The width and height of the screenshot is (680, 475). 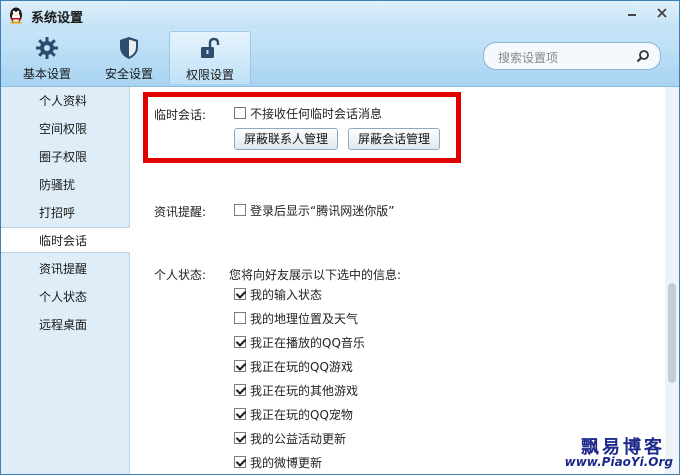 What do you see at coordinates (302, 127) in the screenshot?
I see `highlight-box` at bounding box center [302, 127].